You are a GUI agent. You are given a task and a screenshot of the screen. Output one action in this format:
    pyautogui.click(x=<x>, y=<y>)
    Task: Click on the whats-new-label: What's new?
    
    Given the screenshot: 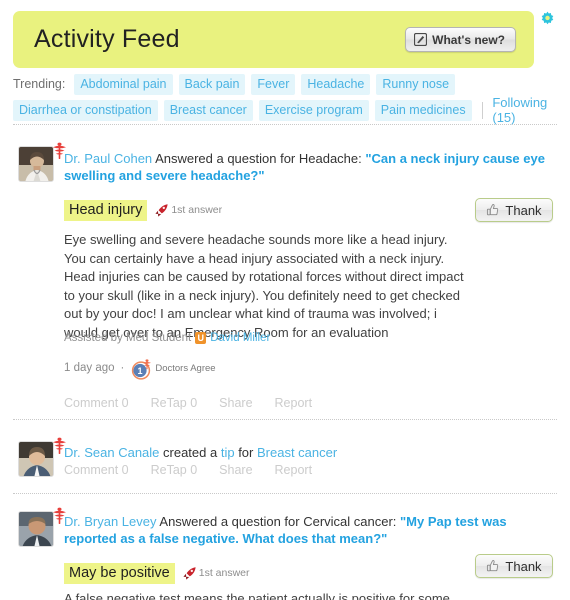 What is the action you would take?
    pyautogui.click(x=468, y=39)
    